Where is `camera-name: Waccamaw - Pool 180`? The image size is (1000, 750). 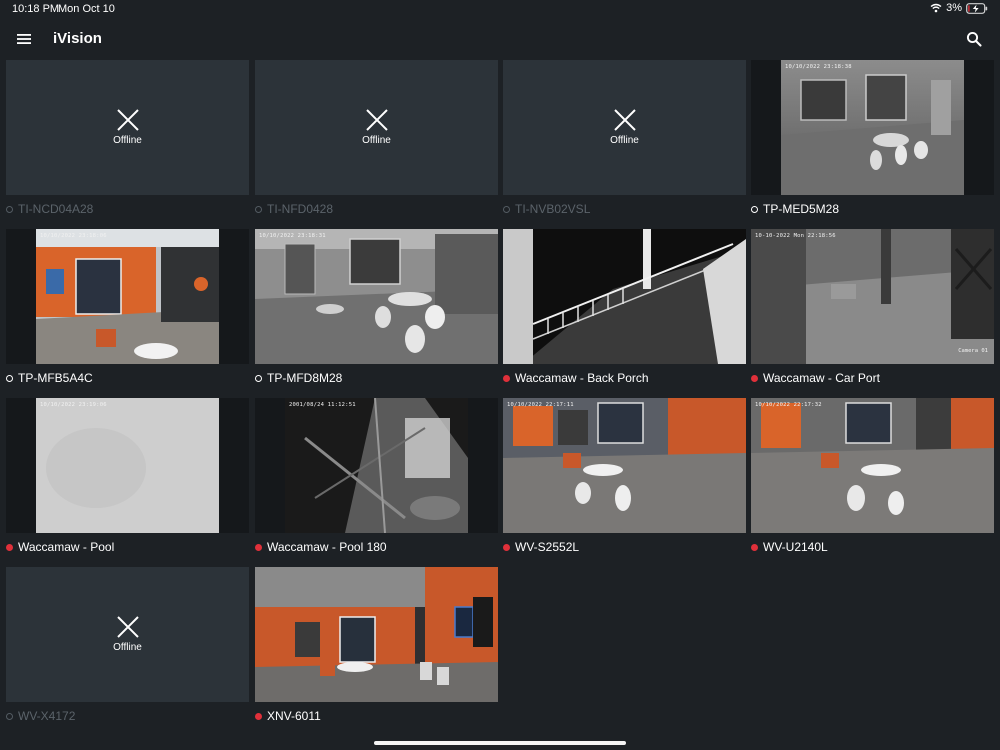
camera-name: Waccamaw - Pool 180 is located at coordinates (327, 547).